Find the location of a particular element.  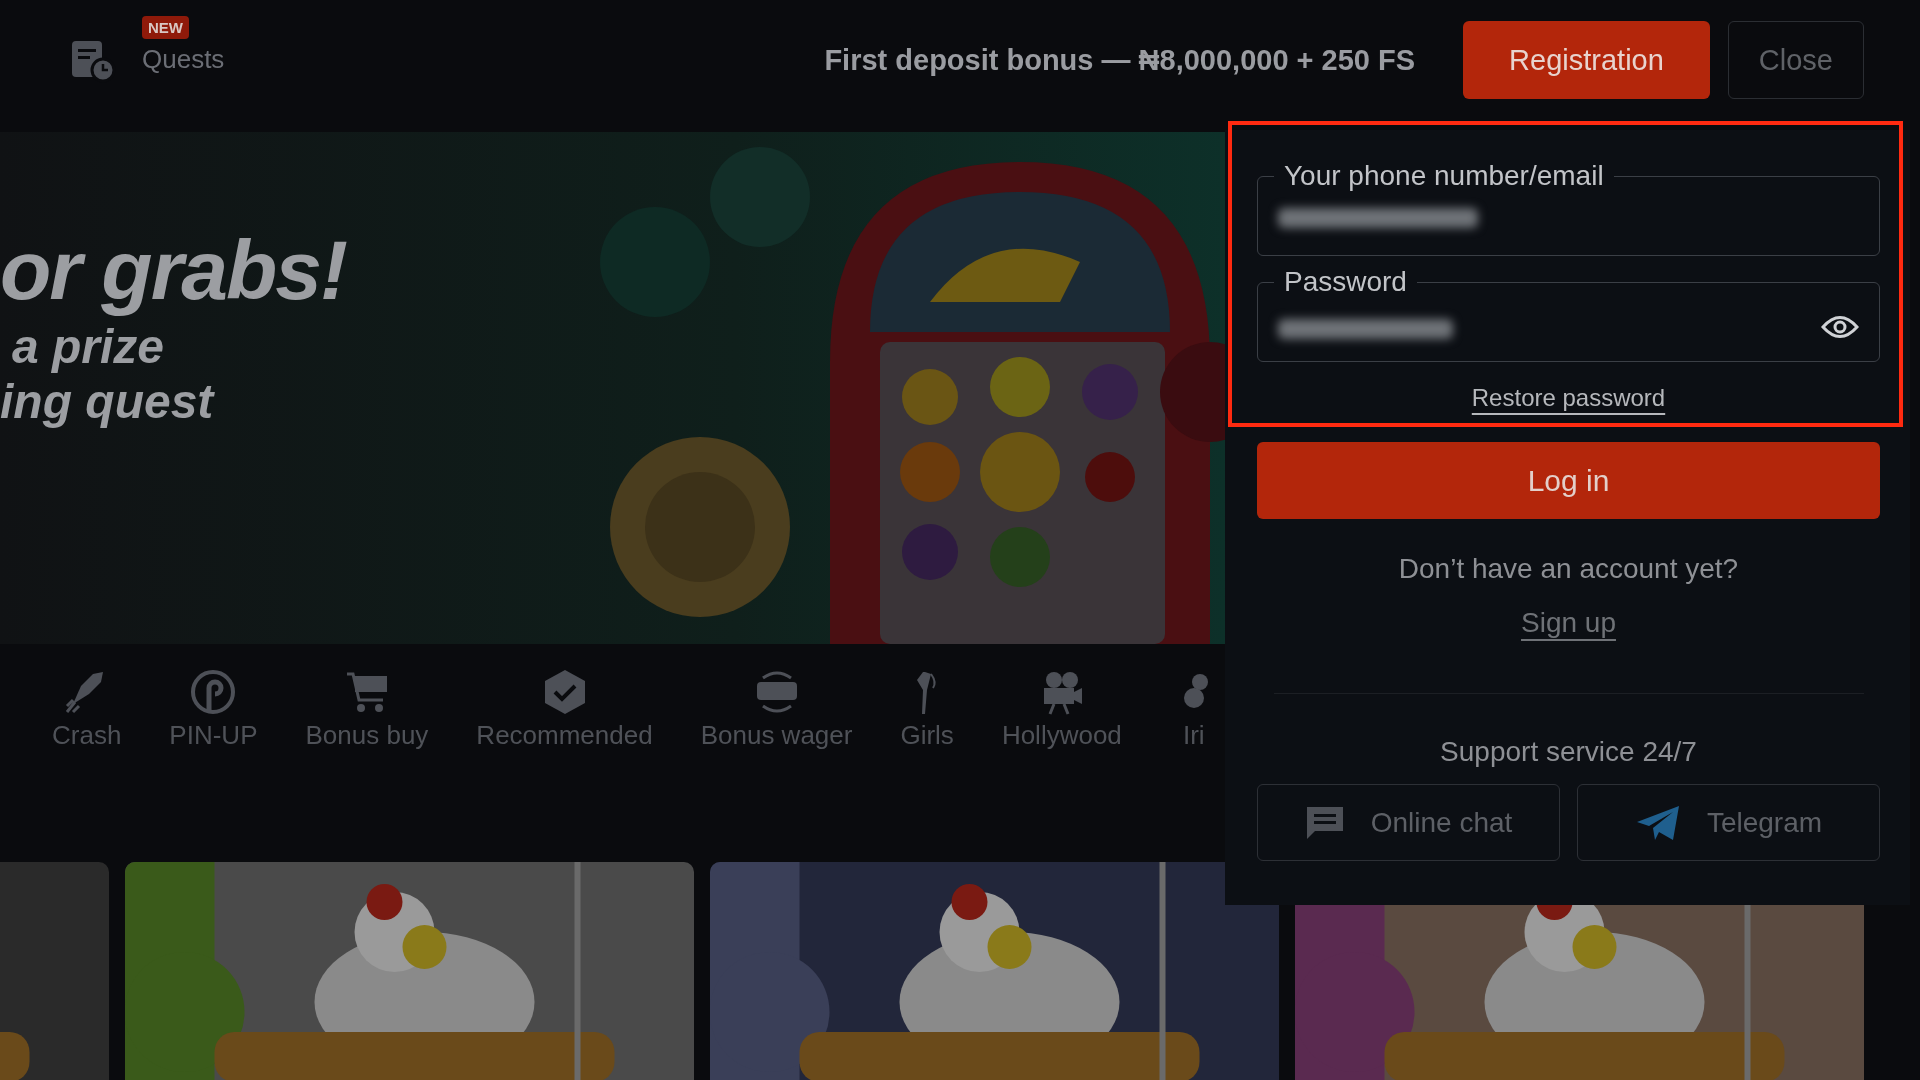

telegram-button: Telegram is located at coordinates (1728, 822).